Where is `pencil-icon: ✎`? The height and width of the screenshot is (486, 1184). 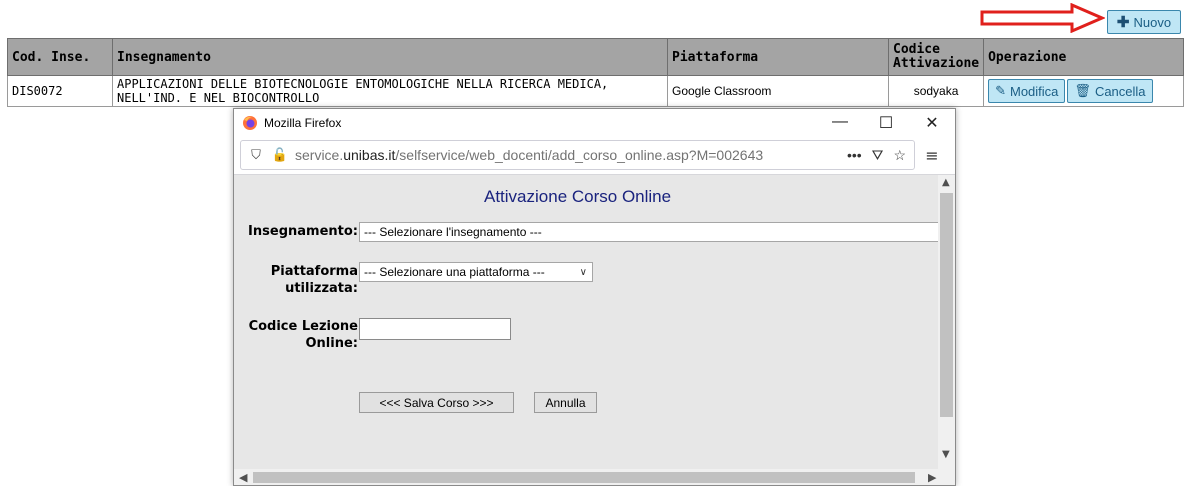
pencil-icon: ✎ is located at coordinates (1000, 90).